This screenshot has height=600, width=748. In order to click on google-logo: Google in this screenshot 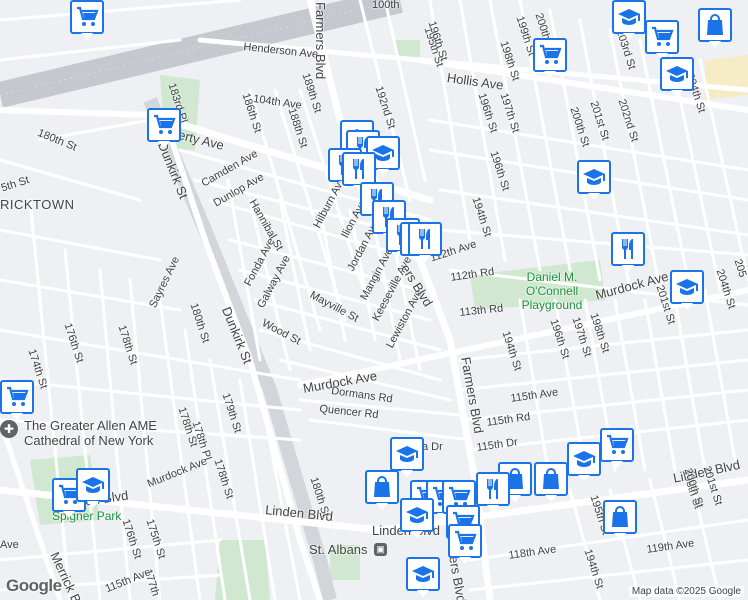, I will do `click(34, 585)`.